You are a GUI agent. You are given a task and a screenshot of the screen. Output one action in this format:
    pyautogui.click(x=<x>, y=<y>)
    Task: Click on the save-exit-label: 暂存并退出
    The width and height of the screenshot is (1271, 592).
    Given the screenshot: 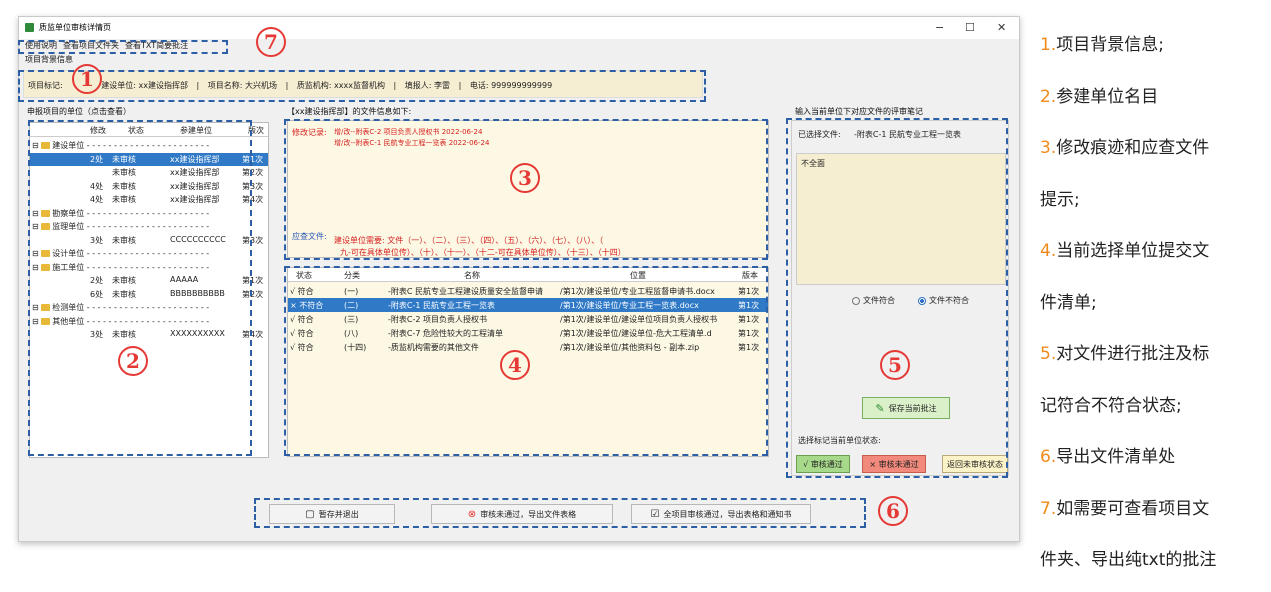 What is the action you would take?
    pyautogui.click(x=338, y=514)
    